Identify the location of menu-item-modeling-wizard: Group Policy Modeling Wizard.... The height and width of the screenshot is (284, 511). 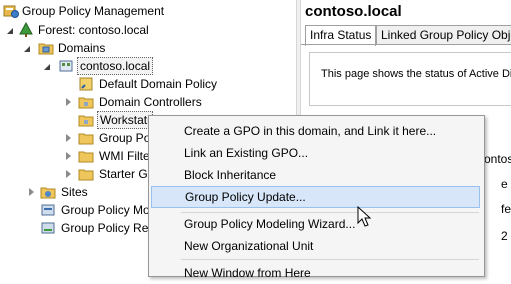
(315, 224).